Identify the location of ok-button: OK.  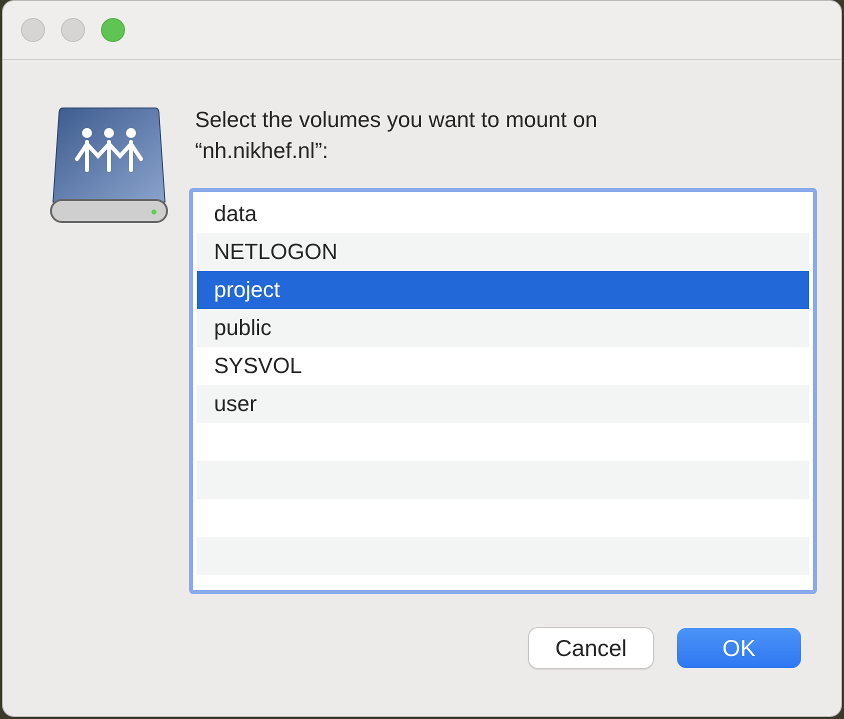
(739, 648).